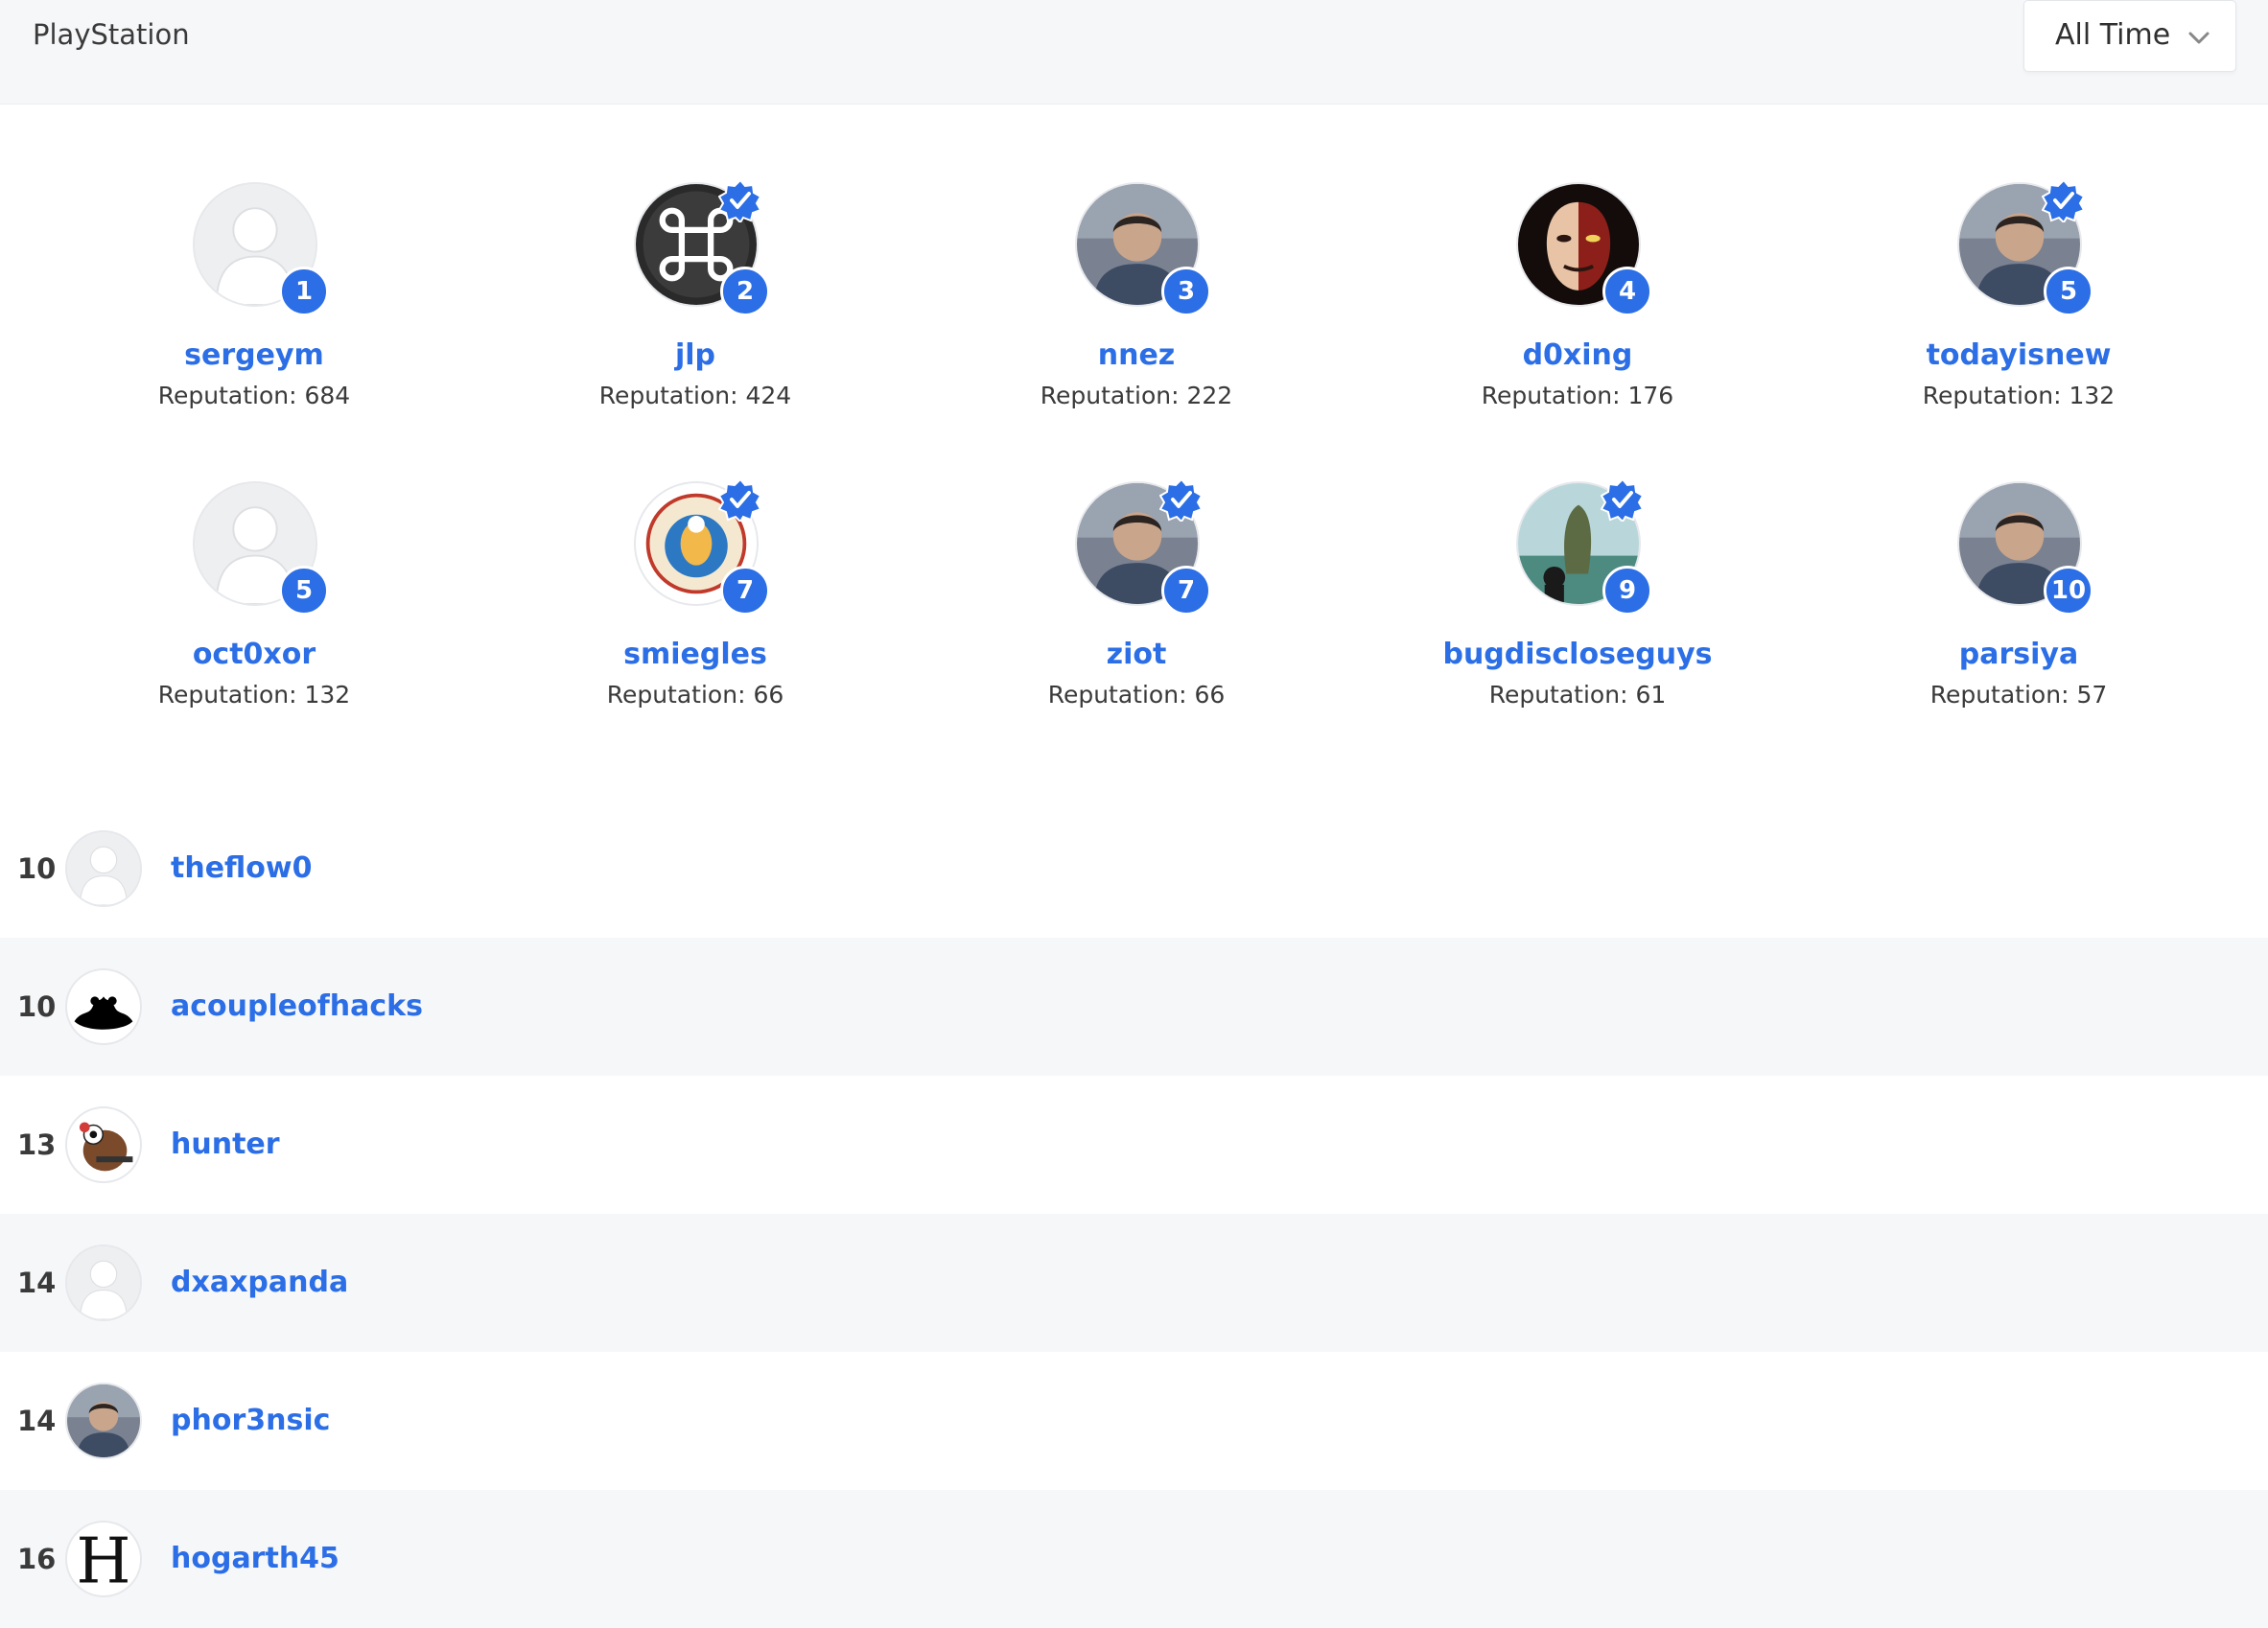 The height and width of the screenshot is (1628, 2268). I want to click on username-link: jlp, so click(695, 356).